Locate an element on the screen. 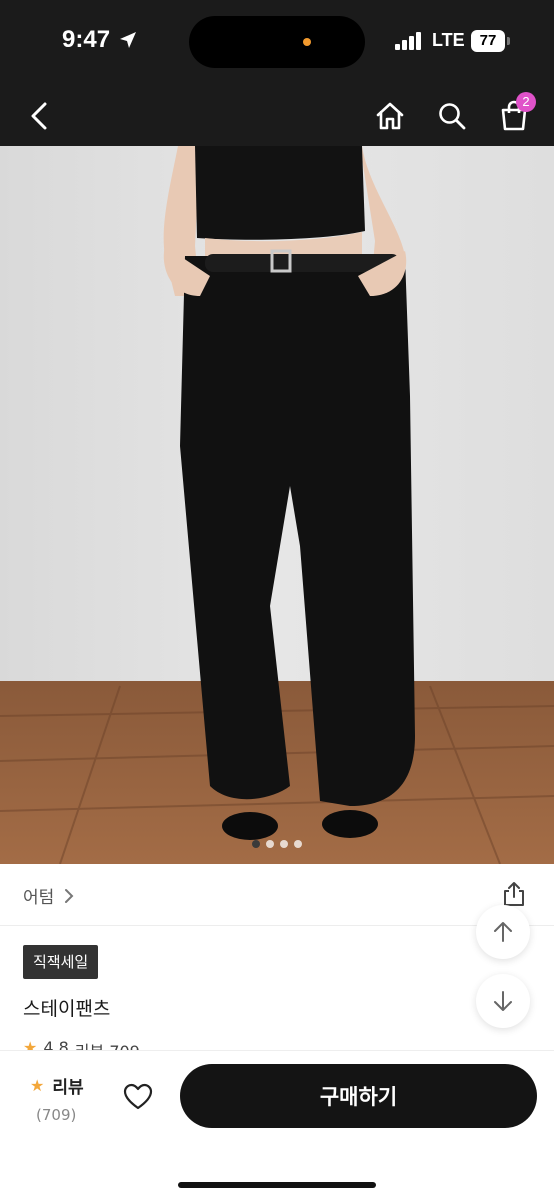  carousel-dots is located at coordinates (277, 846).